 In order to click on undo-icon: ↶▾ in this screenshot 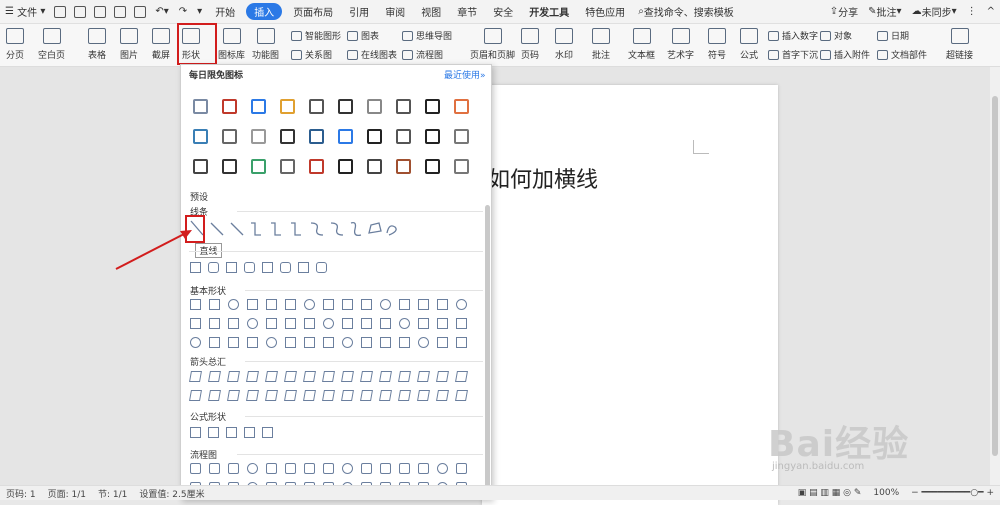, I will do `click(161, 12)`.